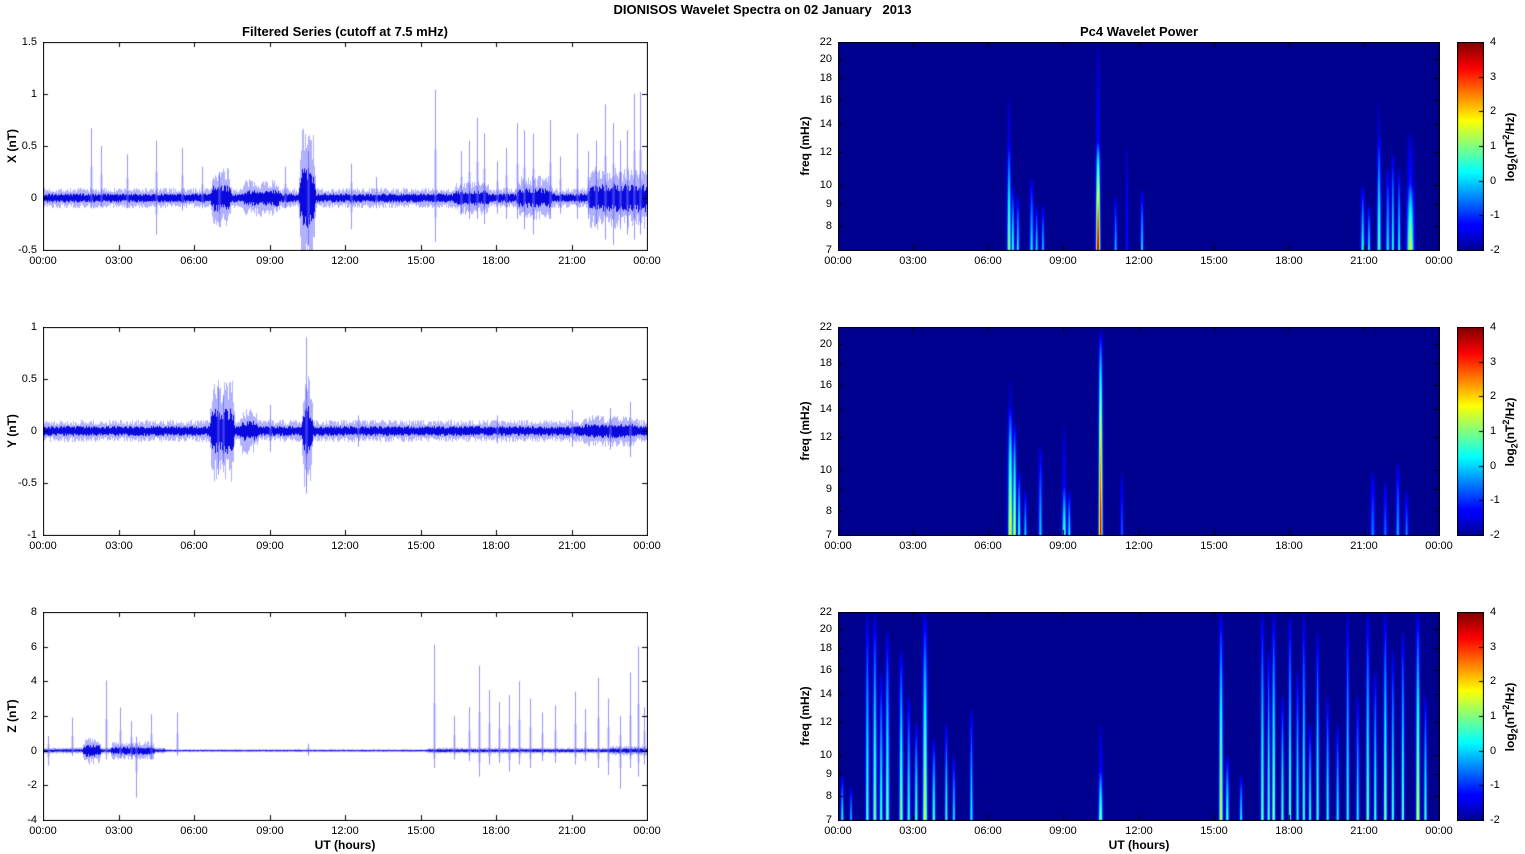 This screenshot has height=854, width=1525. What do you see at coordinates (1139, 716) in the screenshot?
I see `z-wavelet-plot` at bounding box center [1139, 716].